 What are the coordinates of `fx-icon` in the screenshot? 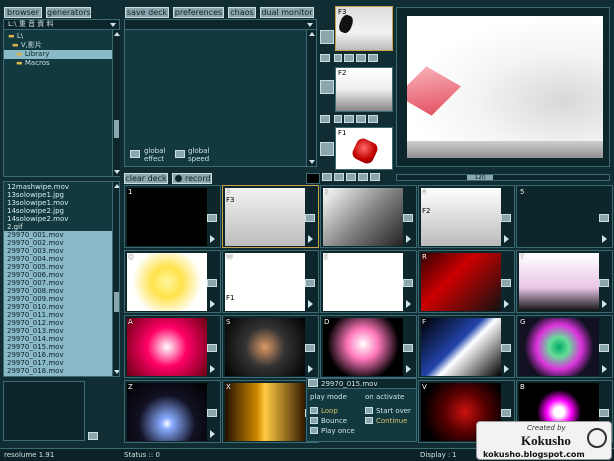 It's located at (339, 177).